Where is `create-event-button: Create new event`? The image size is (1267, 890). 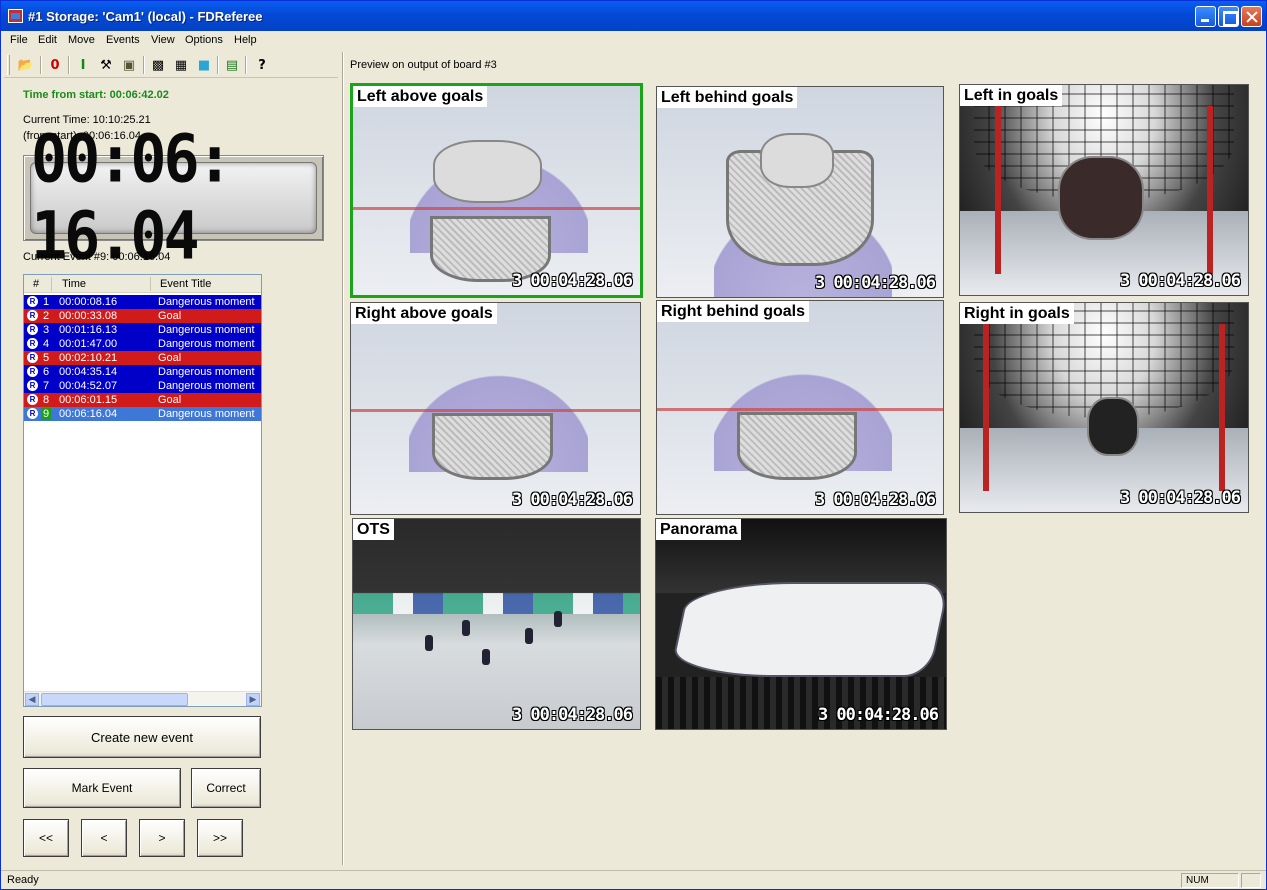 create-event-button: Create new event is located at coordinates (142, 737).